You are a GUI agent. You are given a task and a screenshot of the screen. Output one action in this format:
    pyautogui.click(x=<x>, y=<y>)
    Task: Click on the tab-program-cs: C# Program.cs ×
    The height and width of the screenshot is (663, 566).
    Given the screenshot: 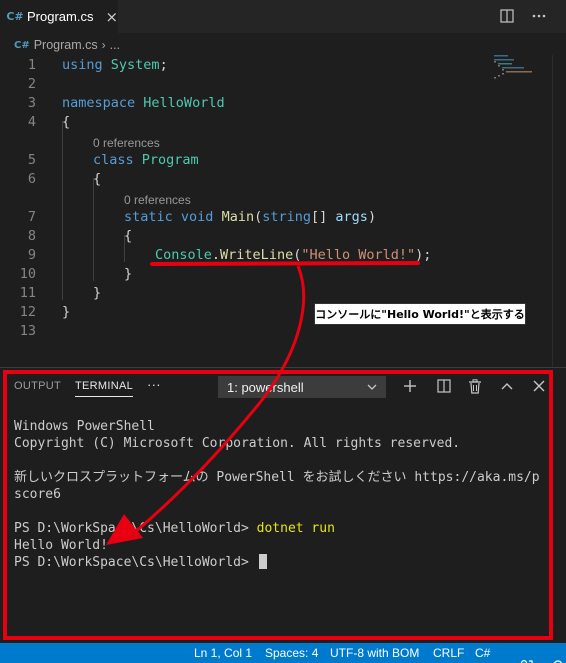 What is the action you would take?
    pyautogui.click(x=59, y=16)
    